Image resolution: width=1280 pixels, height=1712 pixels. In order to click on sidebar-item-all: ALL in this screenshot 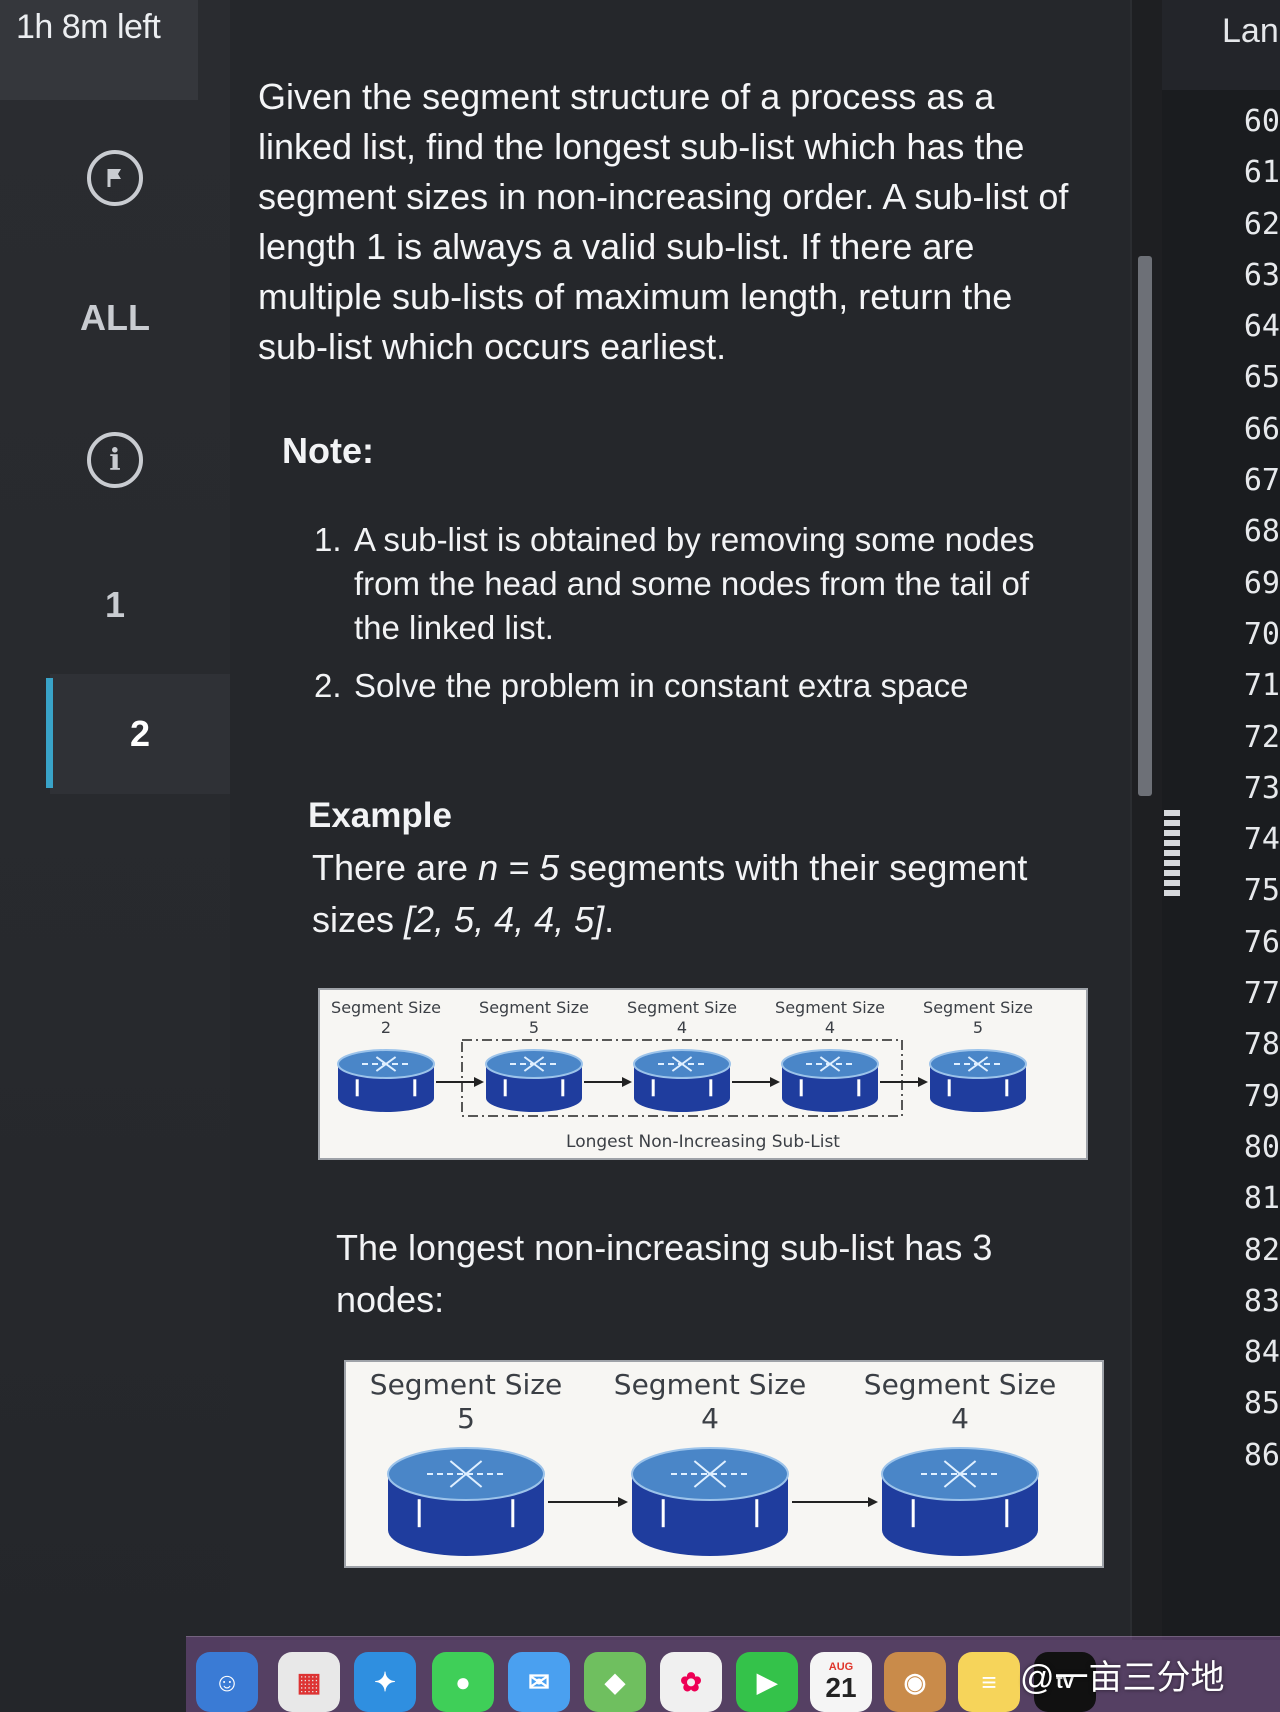, I will do `click(115, 318)`.